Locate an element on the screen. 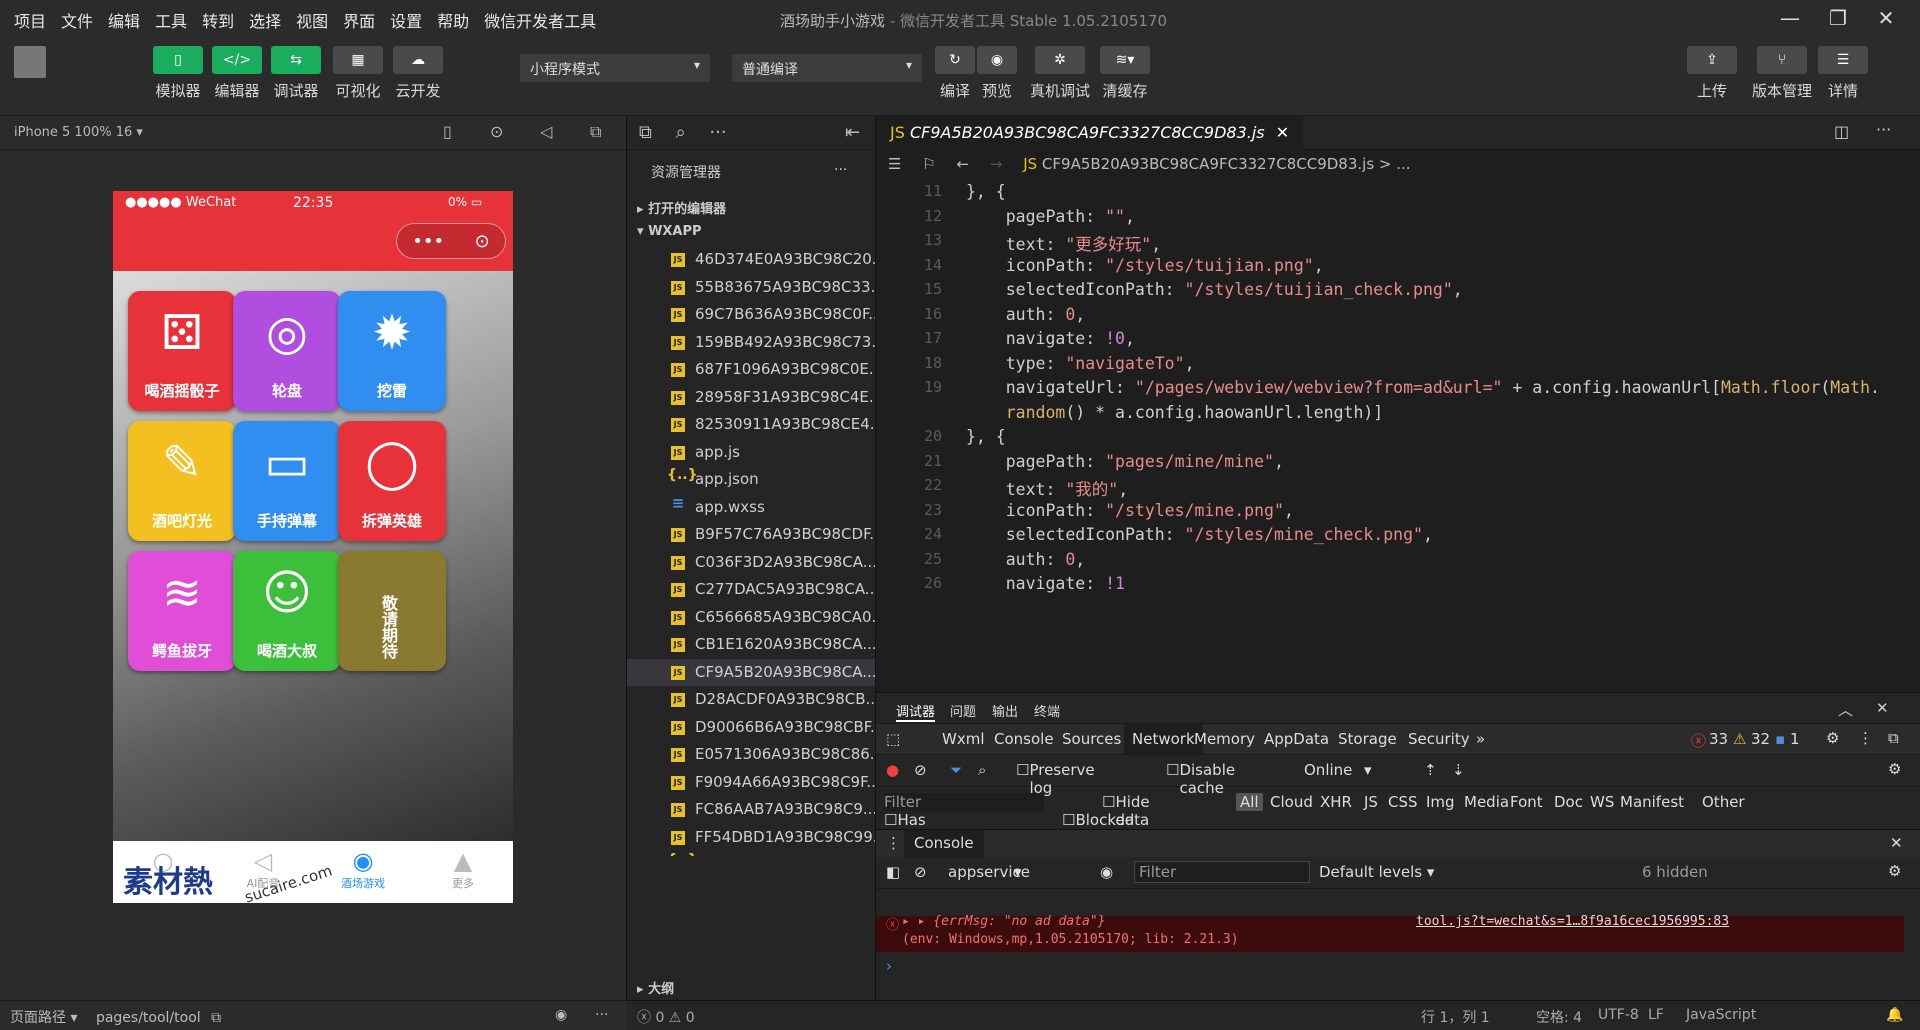 Image resolution: width=1920 pixels, height=1030 pixels. file-item: ≡ app.wxss is located at coordinates (751, 508).